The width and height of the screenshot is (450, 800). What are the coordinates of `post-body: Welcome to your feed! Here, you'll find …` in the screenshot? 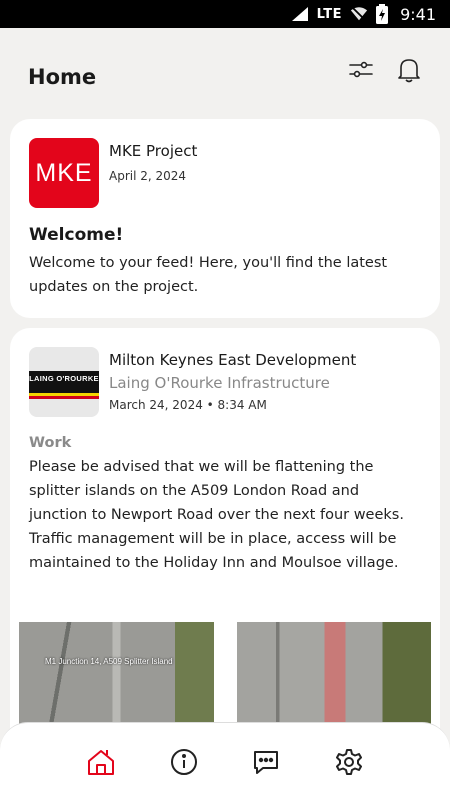 It's located at (208, 275).